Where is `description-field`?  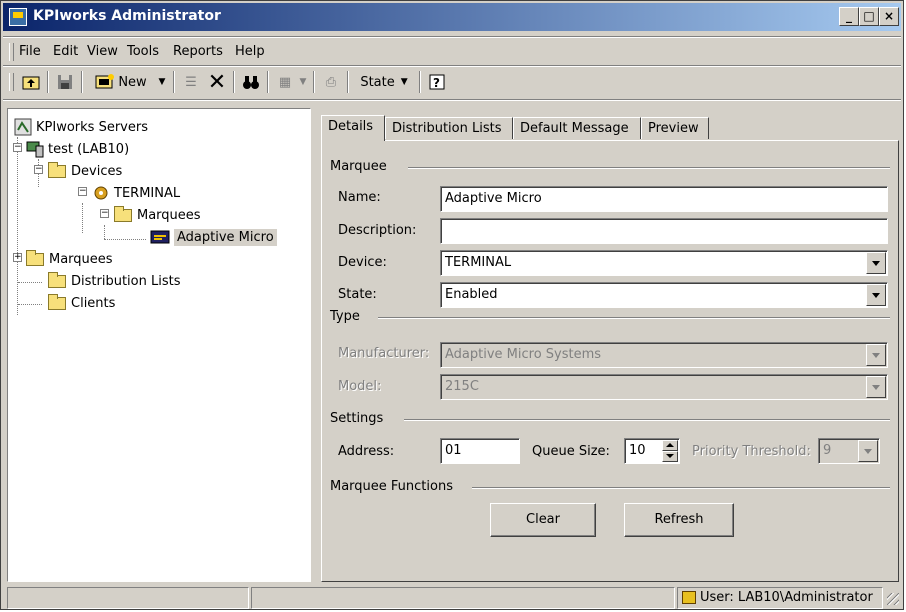 description-field is located at coordinates (664, 231).